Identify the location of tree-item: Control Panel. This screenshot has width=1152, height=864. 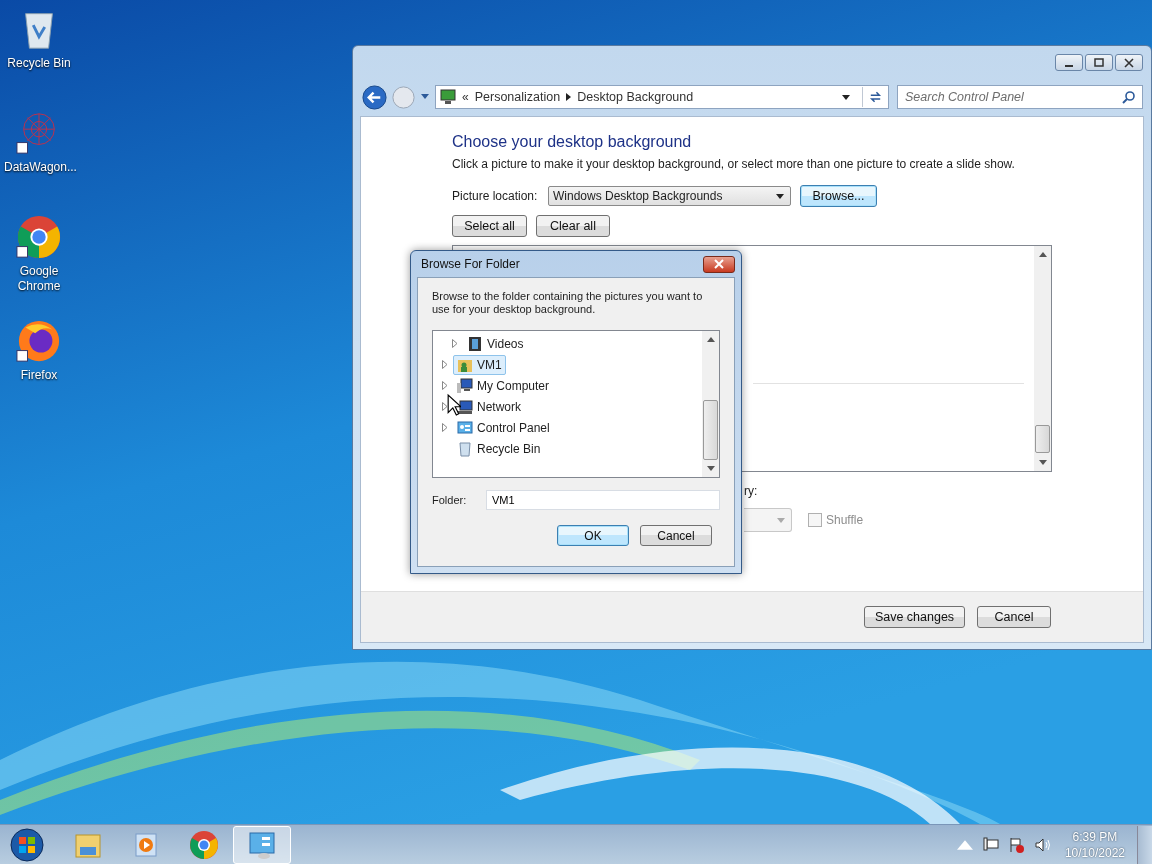
(503, 427).